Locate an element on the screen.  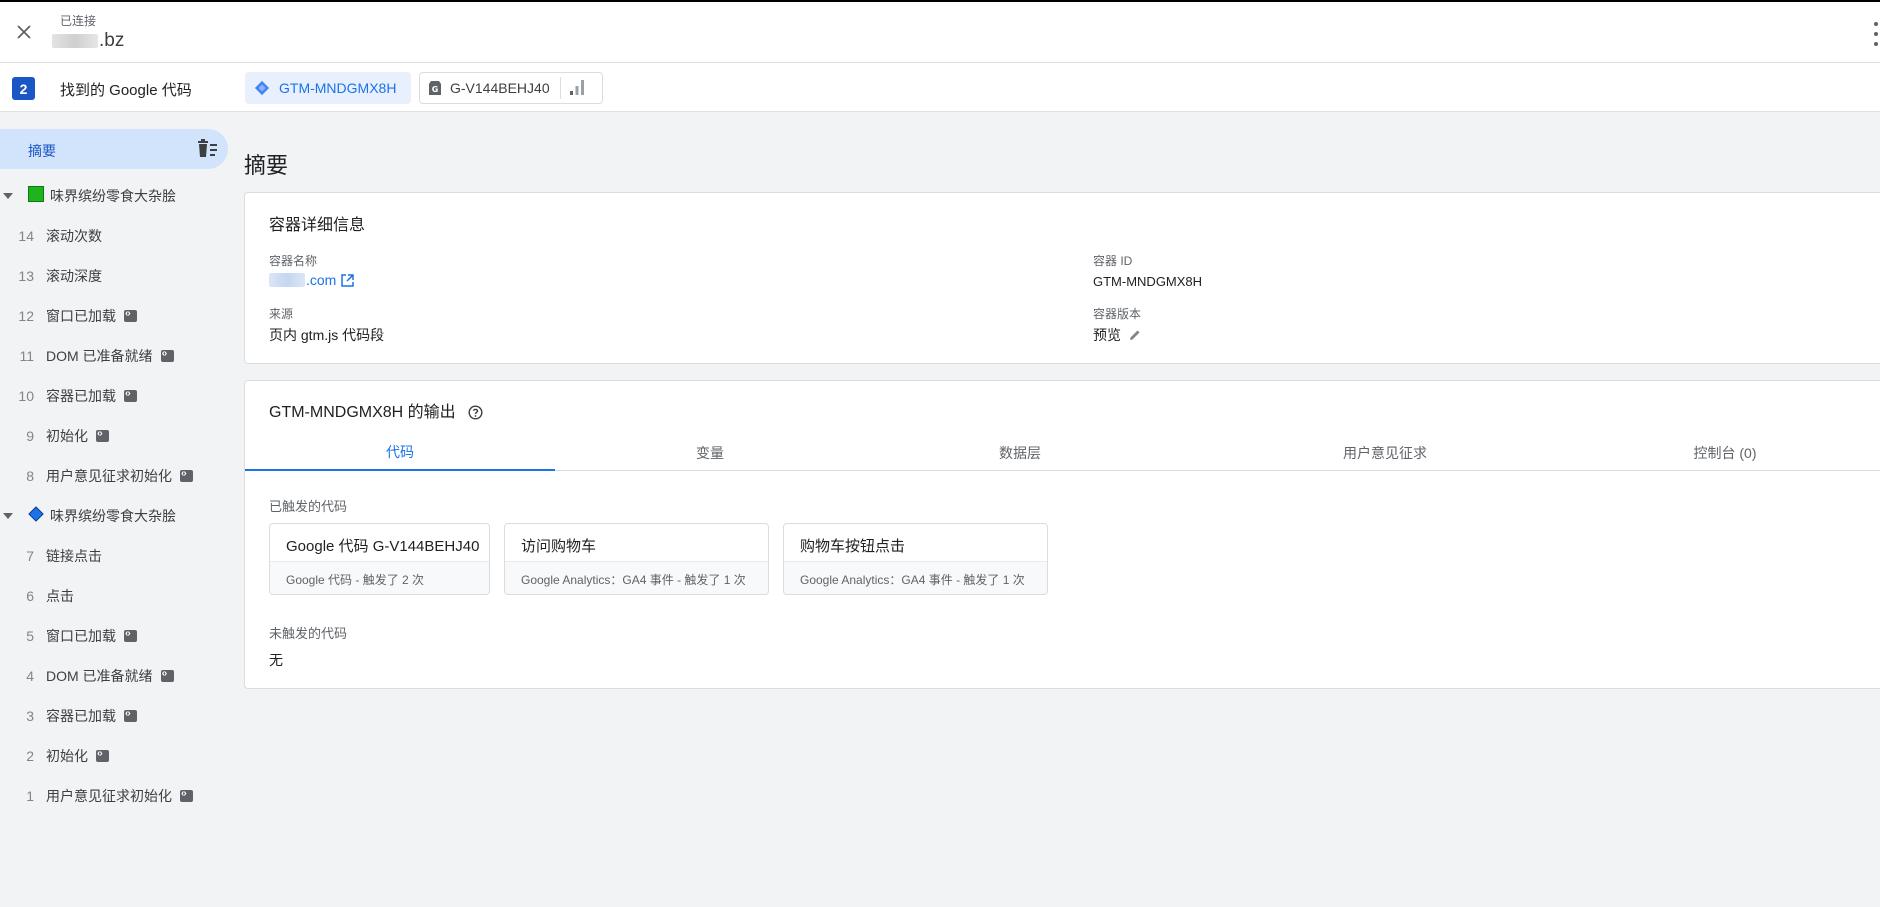
connection-status: 已连接 is located at coordinates (78, 21).